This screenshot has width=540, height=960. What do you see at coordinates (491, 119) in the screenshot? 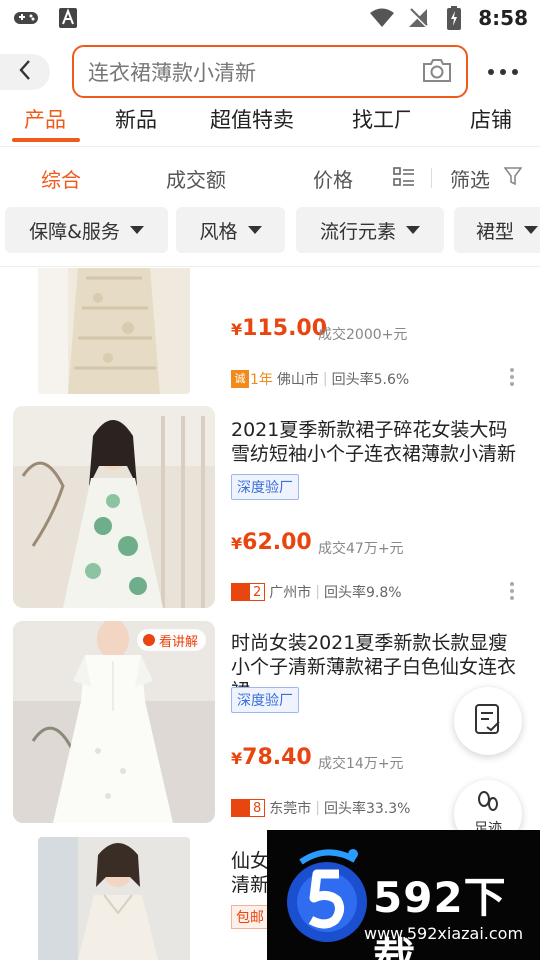
I see `tab-shops: 店铺` at bounding box center [491, 119].